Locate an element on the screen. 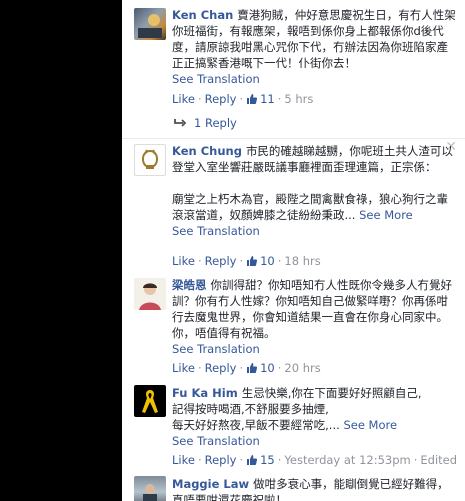  comment-item: Maggie Law 做咁多衰心事，能瞓倒覺已經好難得，真唔要咁還花慶祝啦！ is located at coordinates (293, 487).